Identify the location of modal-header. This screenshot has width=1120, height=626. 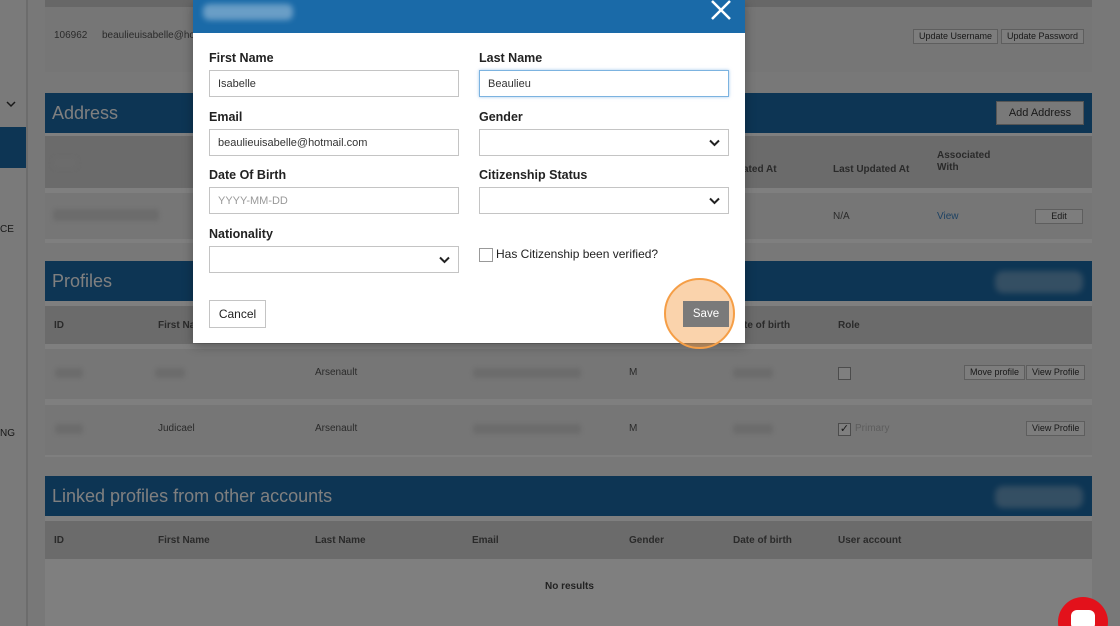
(469, 16).